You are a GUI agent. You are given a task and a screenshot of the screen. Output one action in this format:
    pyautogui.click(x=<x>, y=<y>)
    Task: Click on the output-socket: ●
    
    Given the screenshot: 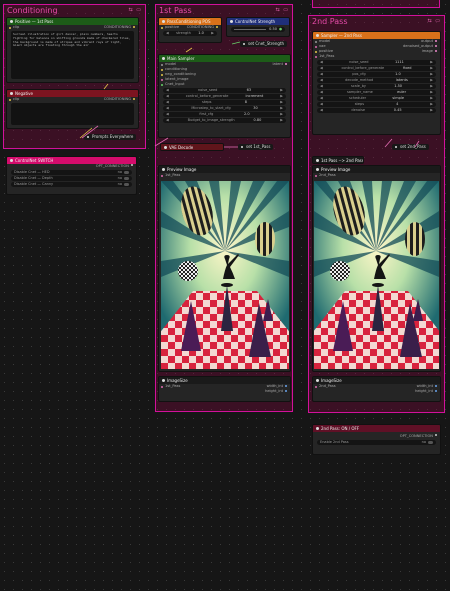 What is the action you would take?
    pyautogui.click(x=280, y=29)
    